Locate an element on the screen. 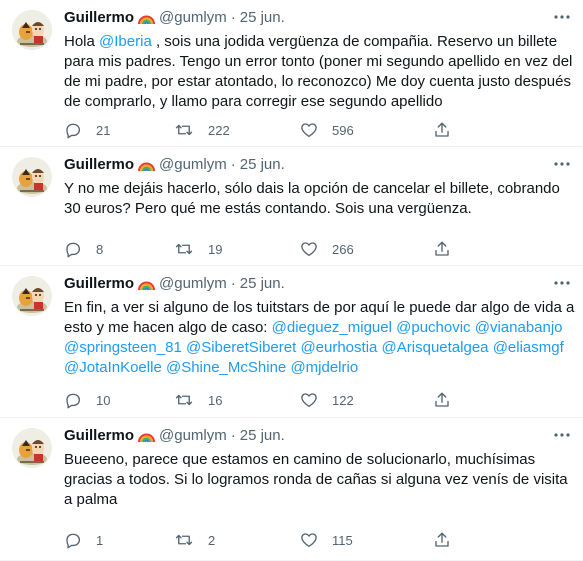  mention-link: @Arisquetalgea is located at coordinates (435, 347).